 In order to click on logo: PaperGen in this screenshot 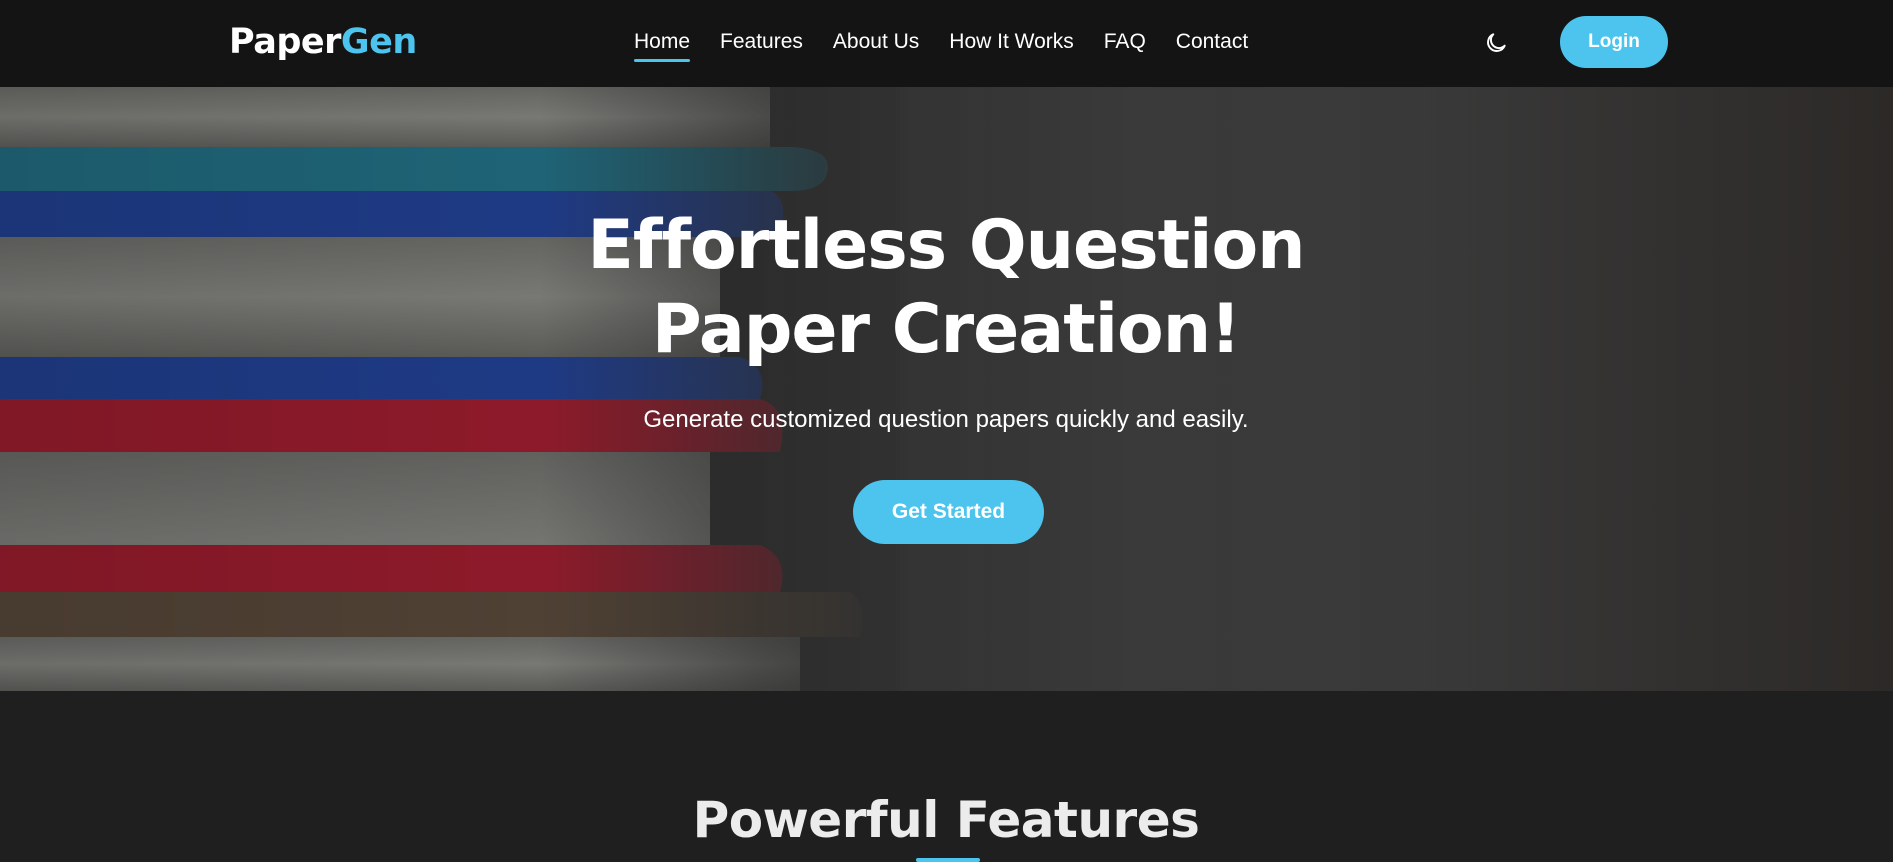, I will do `click(323, 42)`.